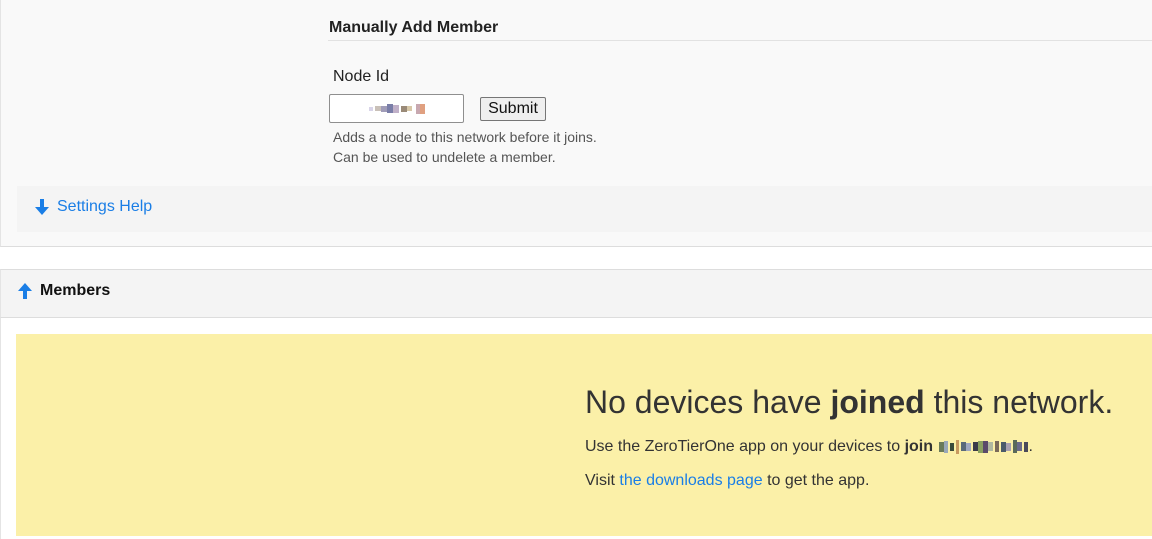  I want to click on redacted-network-id, so click(984, 446).